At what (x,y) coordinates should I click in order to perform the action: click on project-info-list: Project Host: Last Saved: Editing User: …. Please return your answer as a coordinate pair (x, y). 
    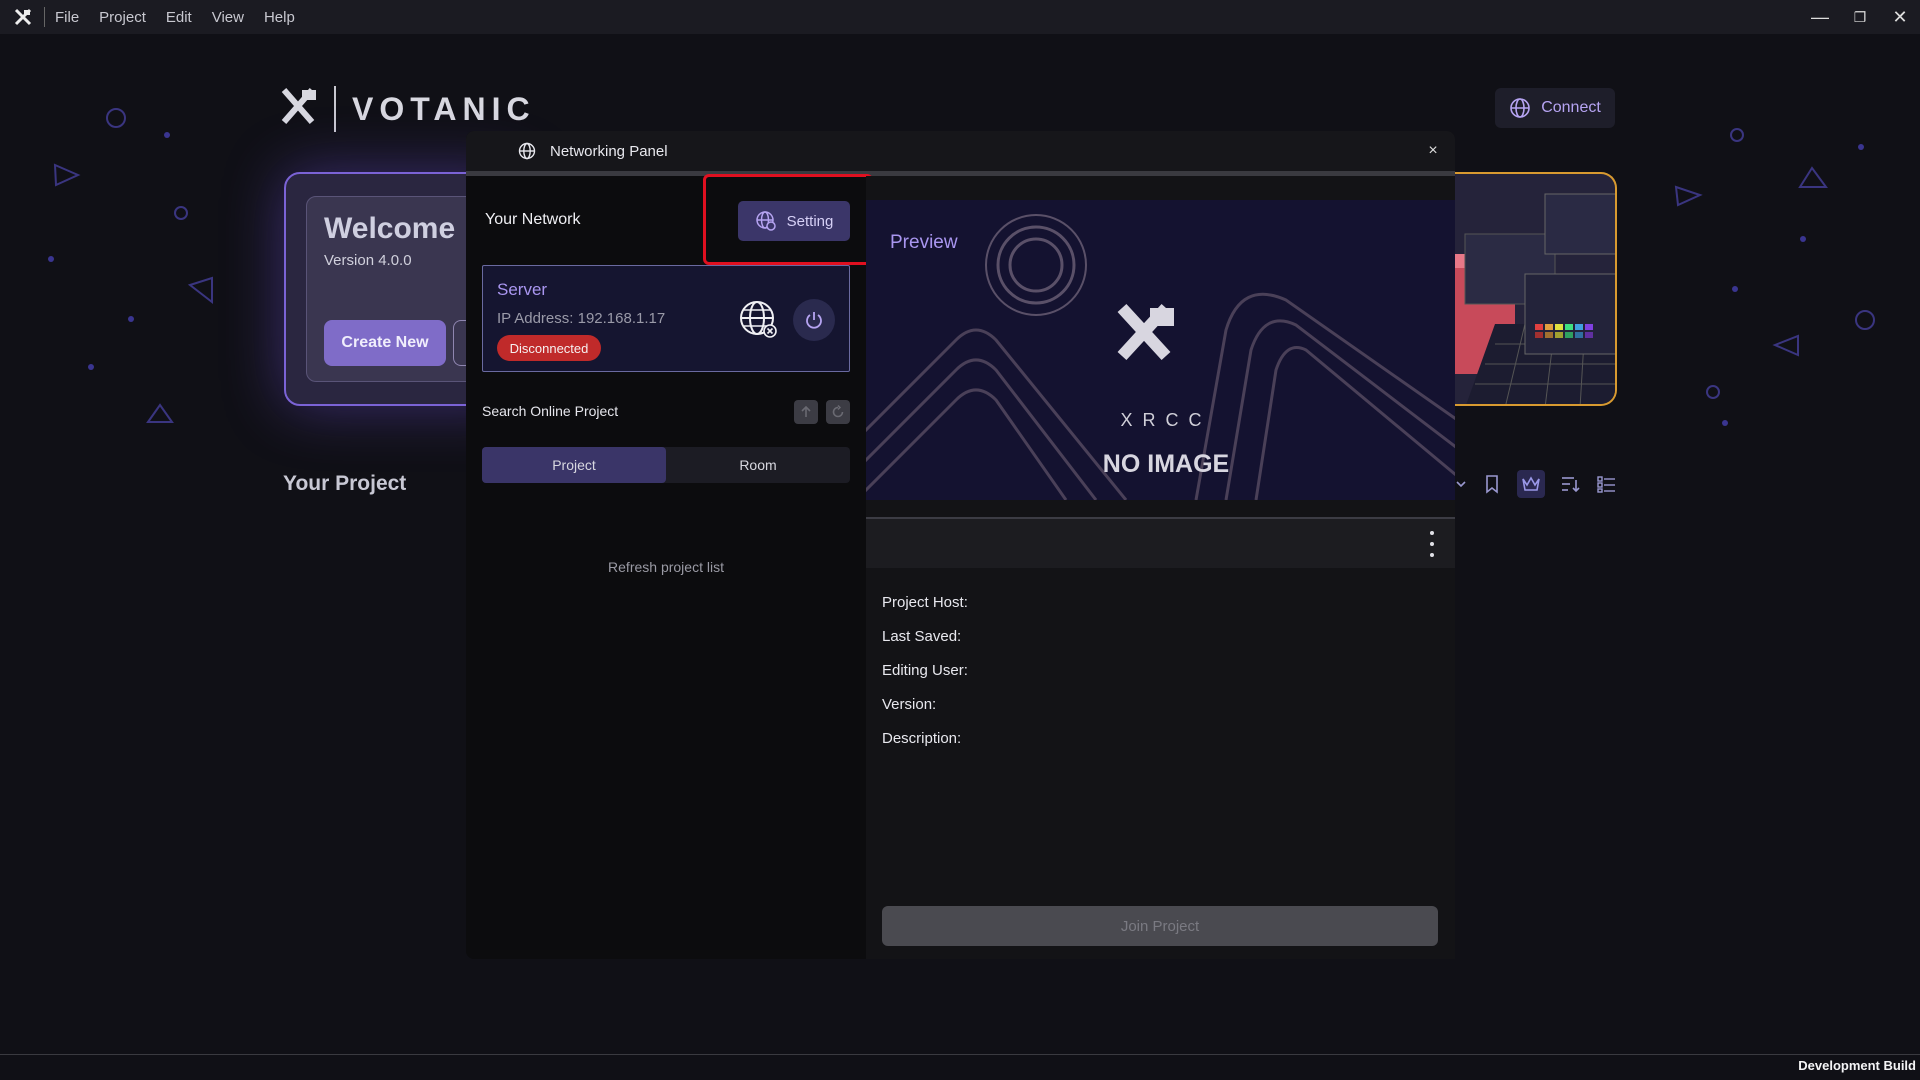
    Looking at the image, I should click on (925, 679).